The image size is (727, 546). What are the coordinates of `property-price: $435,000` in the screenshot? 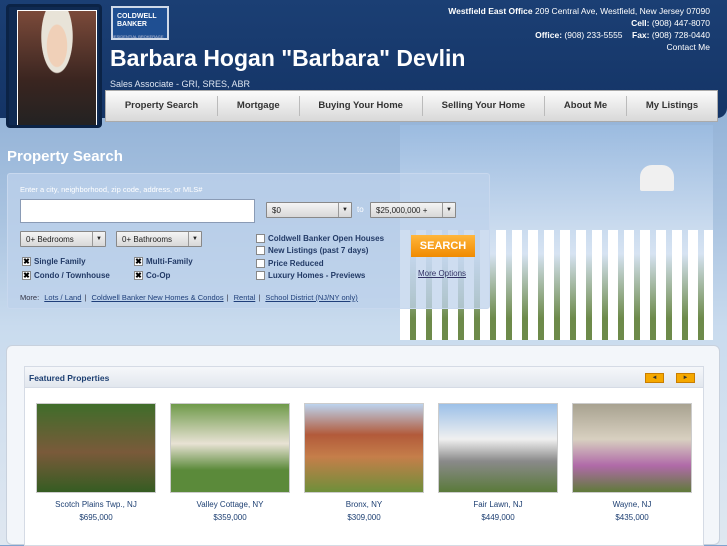 It's located at (632, 517).